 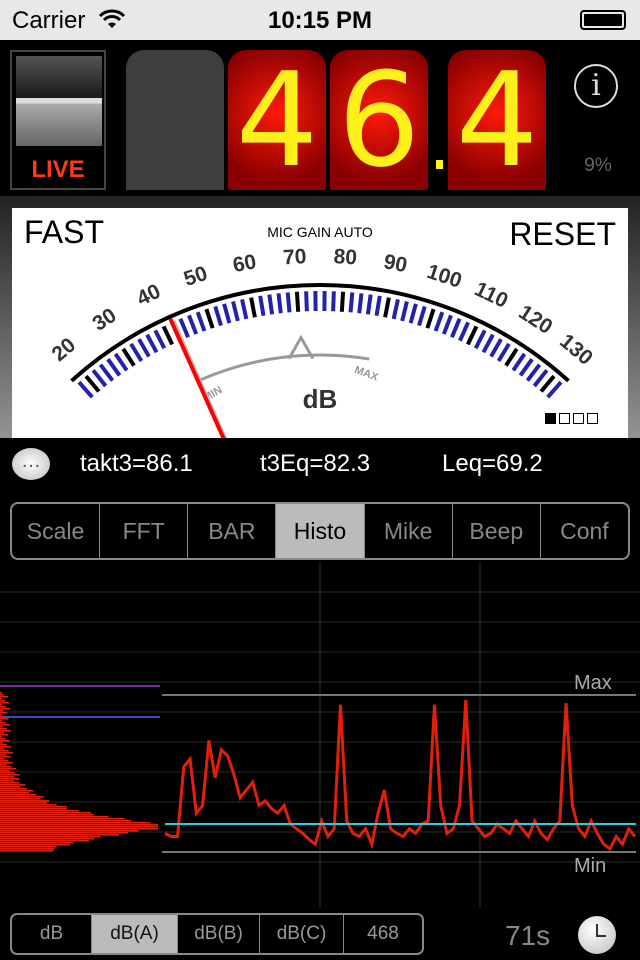 What do you see at coordinates (492, 463) in the screenshot?
I see `leq-value: Leq=69.2` at bounding box center [492, 463].